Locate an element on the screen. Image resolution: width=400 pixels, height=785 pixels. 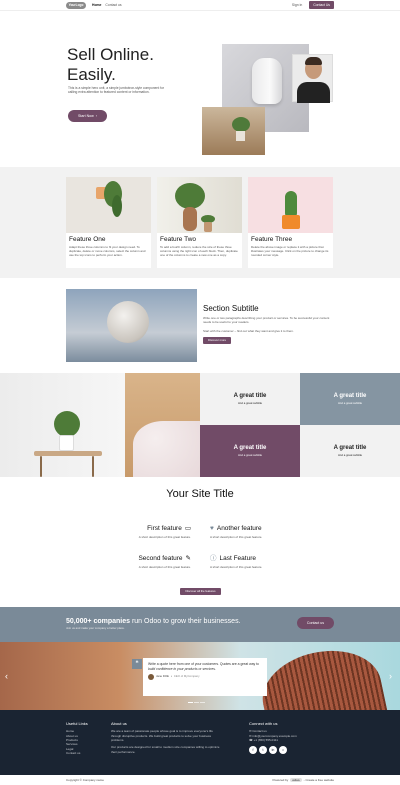
person-image is located at coordinates (312, 78).